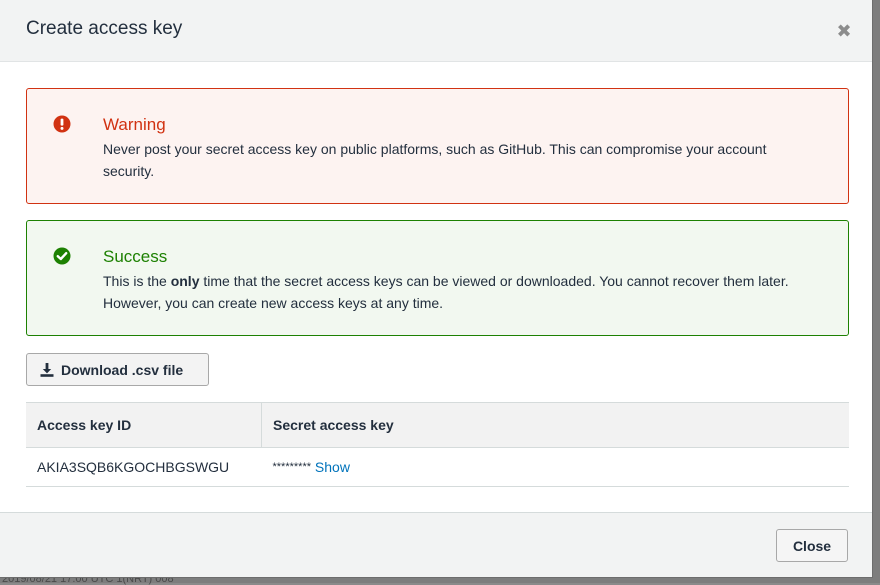  What do you see at coordinates (844, 31) in the screenshot?
I see `close-icon: ✖` at bounding box center [844, 31].